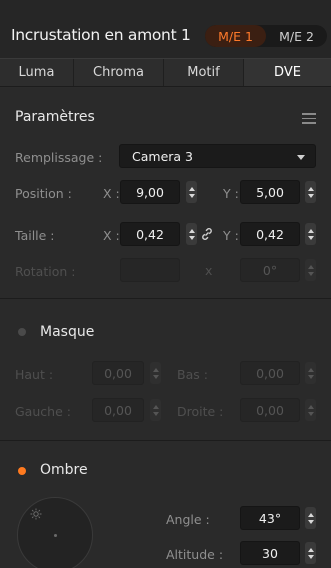 The height and width of the screenshot is (568, 331). I want to click on tab-dve: DVE, so click(287, 72).